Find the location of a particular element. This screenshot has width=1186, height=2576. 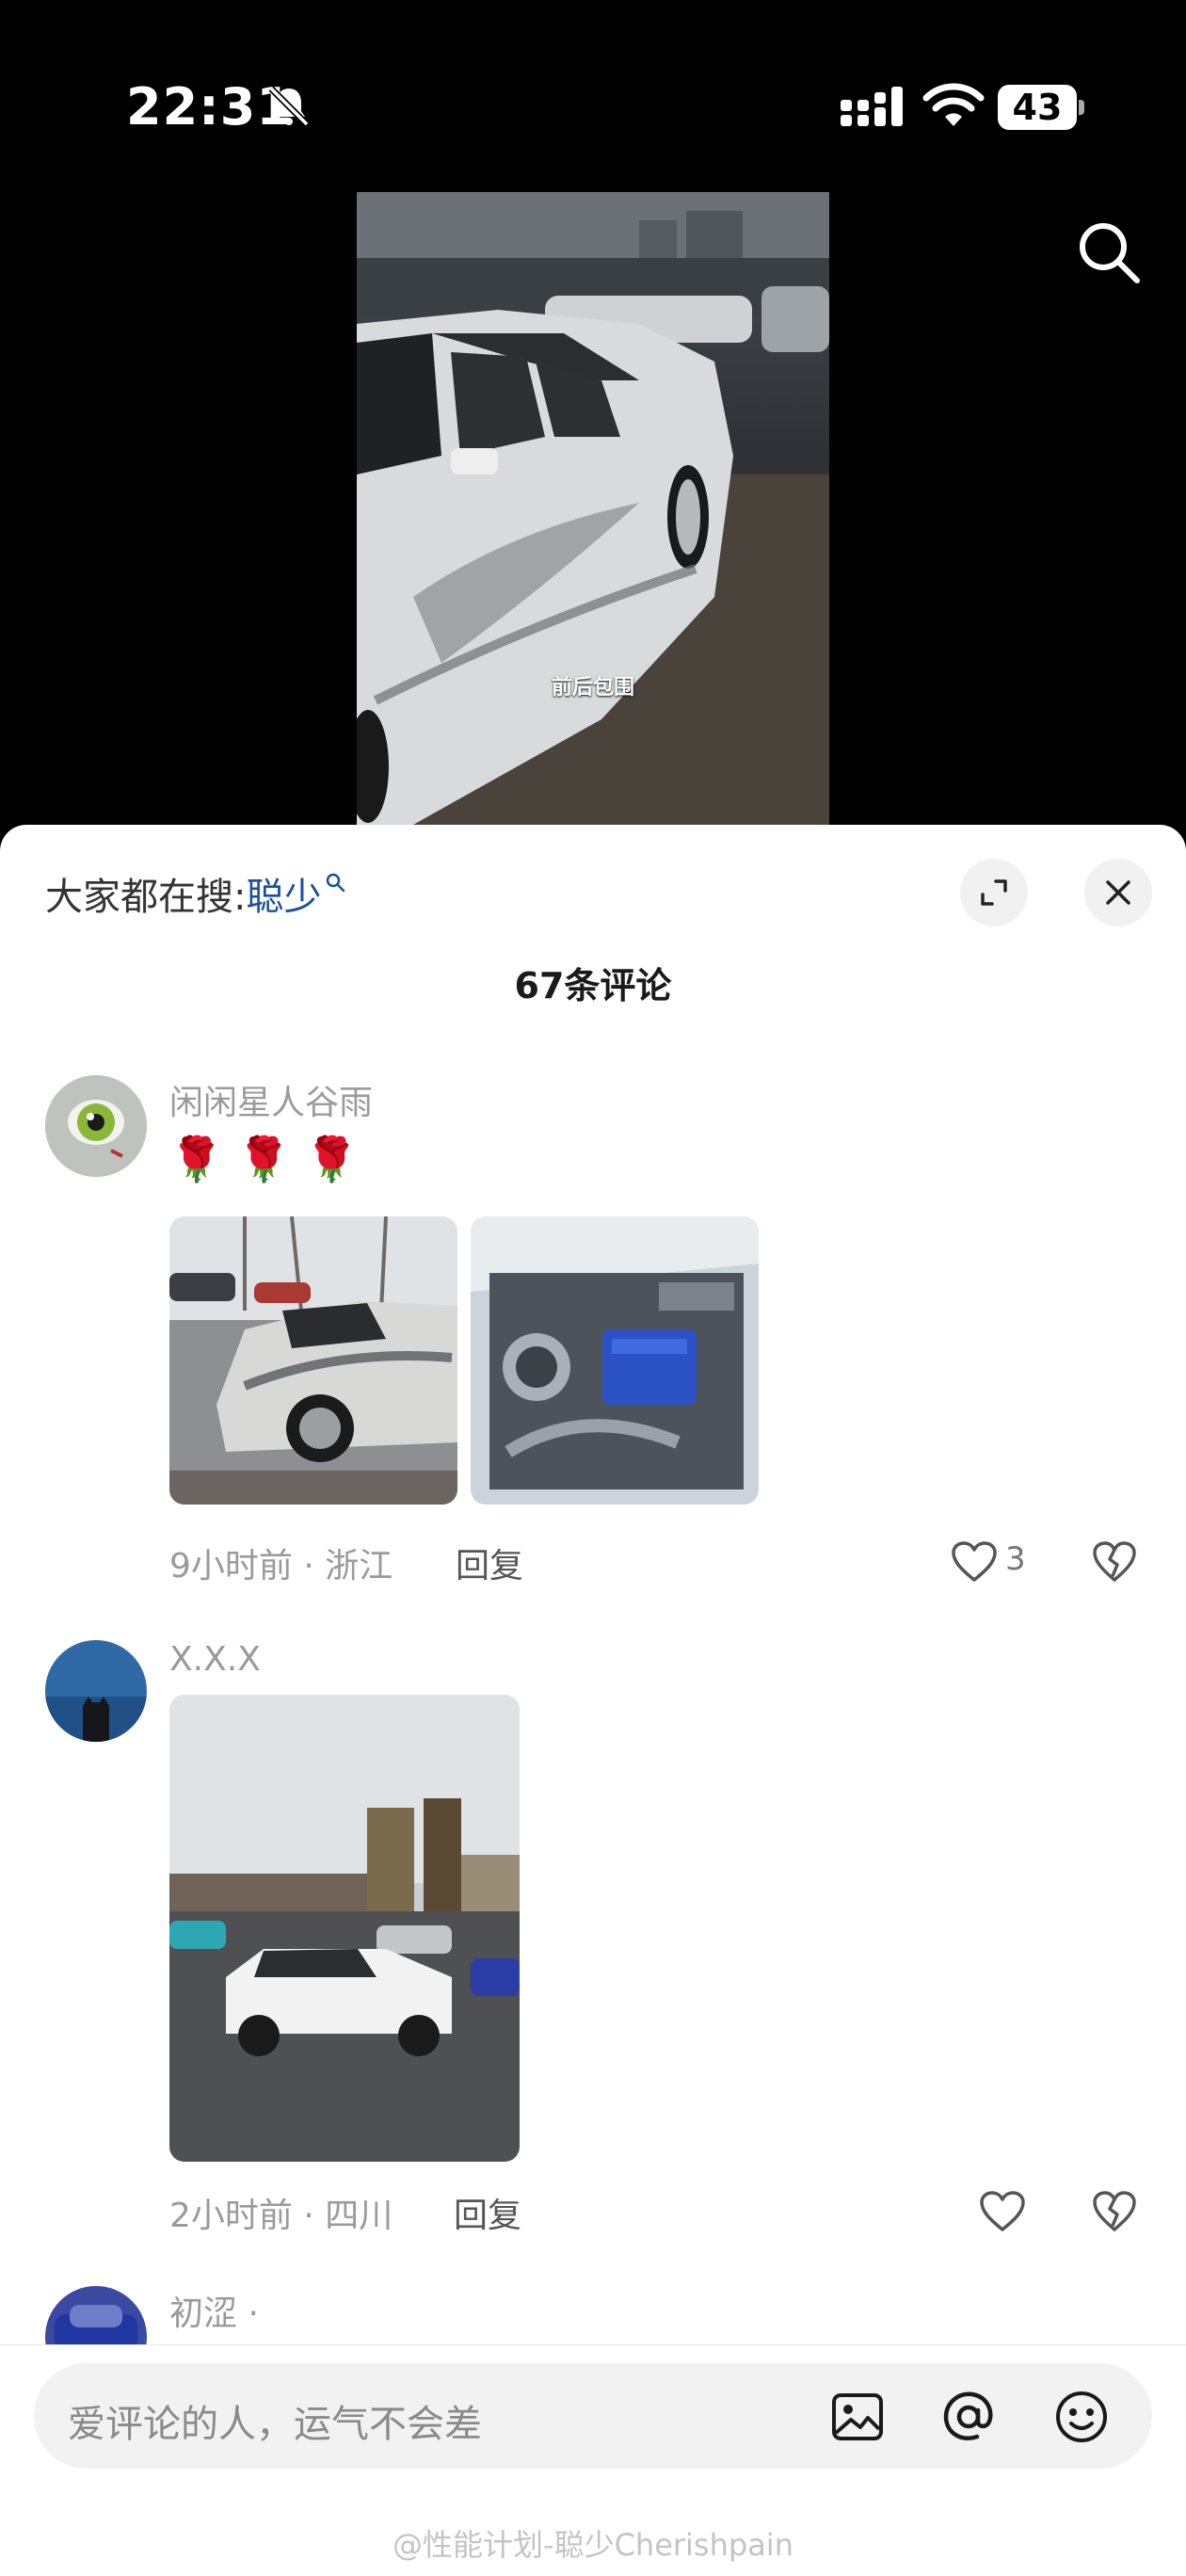

comment-item: 初涩 · is located at coordinates (593, 2315).